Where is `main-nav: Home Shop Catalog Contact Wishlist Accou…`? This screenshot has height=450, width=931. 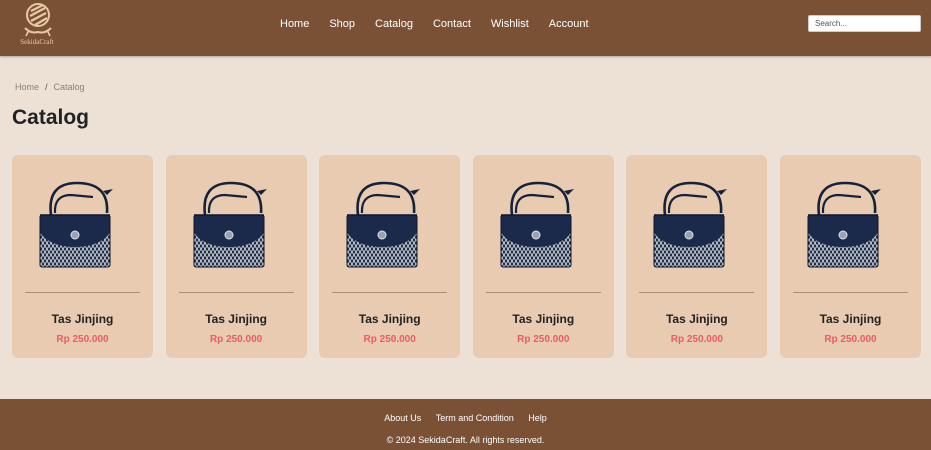 main-nav: Home Shop Catalog Contact Wishlist Accou… is located at coordinates (434, 24).